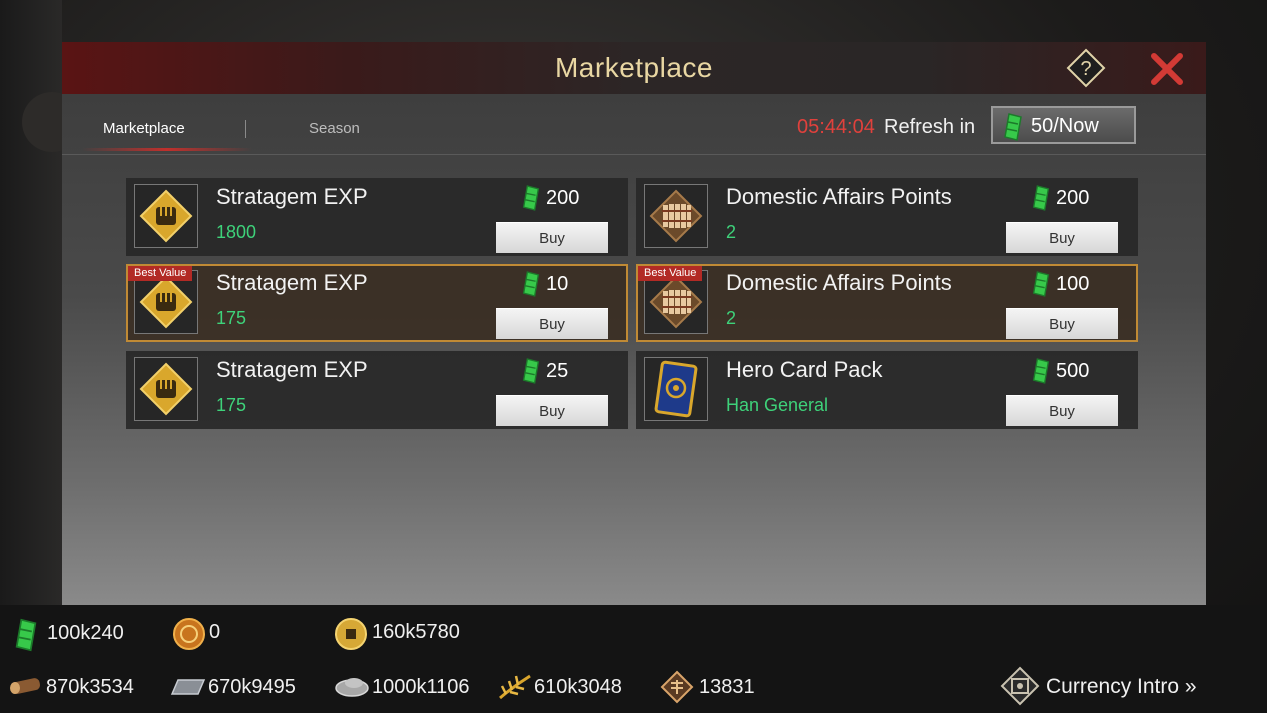  I want to click on price-value: 25, so click(557, 371).